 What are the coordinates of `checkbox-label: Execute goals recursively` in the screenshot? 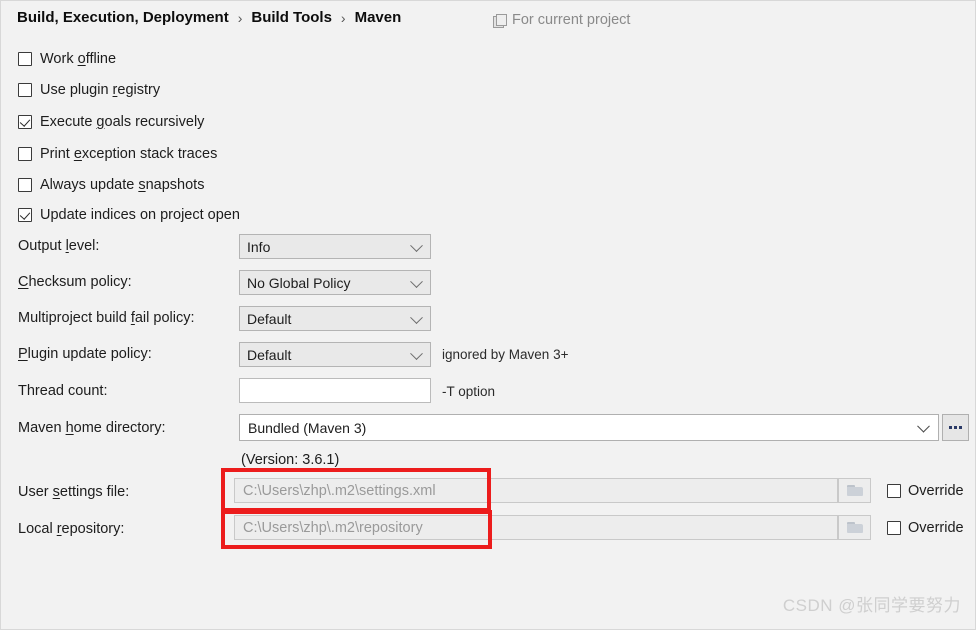 It's located at (122, 122).